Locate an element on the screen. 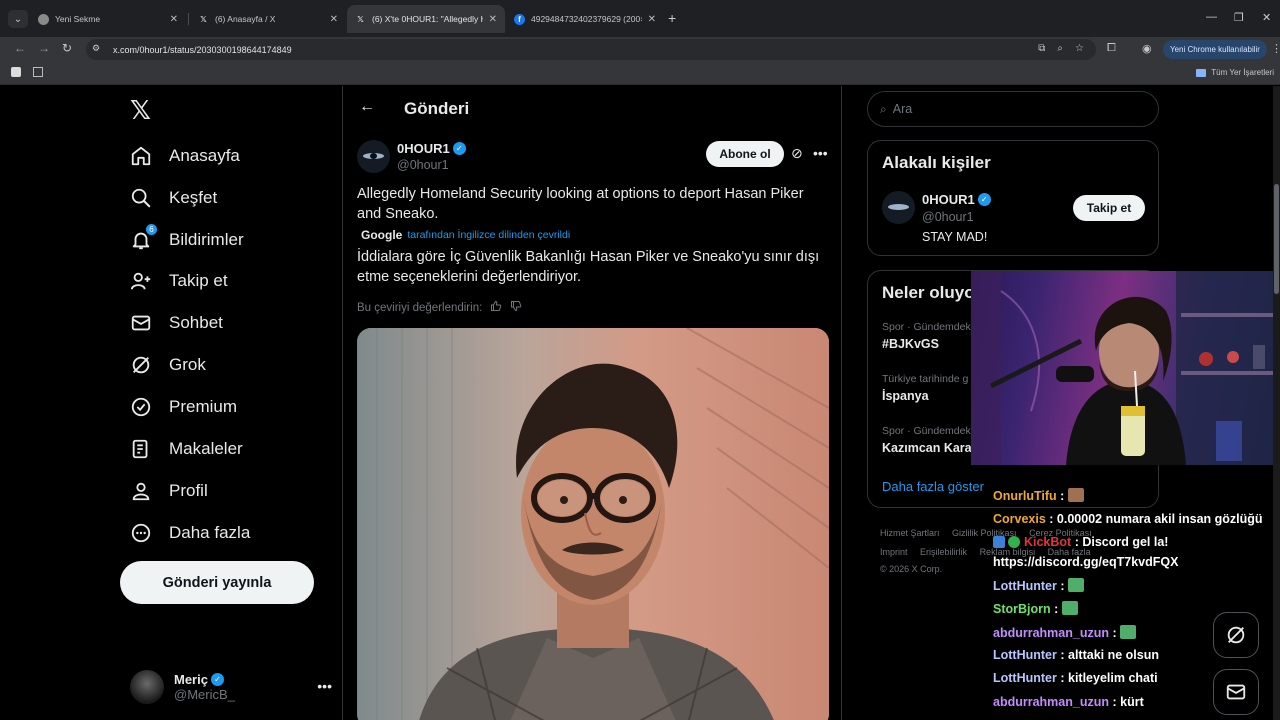  tab-x-post: 𝕏 (6) X'te 0HOUR1: "Allegedly Ho ✕ is located at coordinates (426, 19).